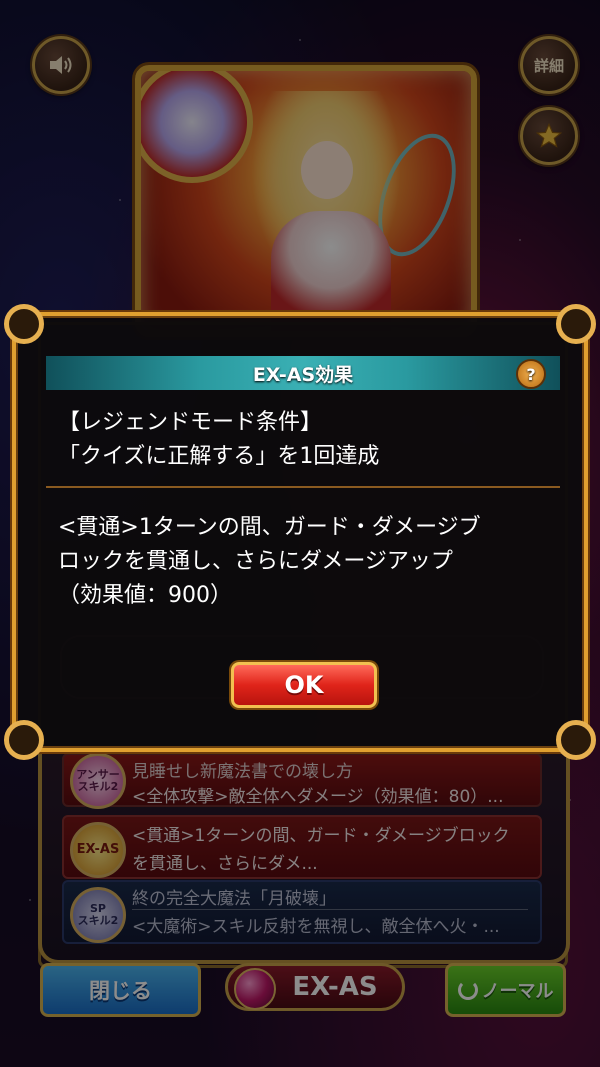 The width and height of the screenshot is (600, 1067). What do you see at coordinates (269, 527) in the screenshot?
I see `effect-line: <貫通>1ターンの間、ガード・ダメージブ` at bounding box center [269, 527].